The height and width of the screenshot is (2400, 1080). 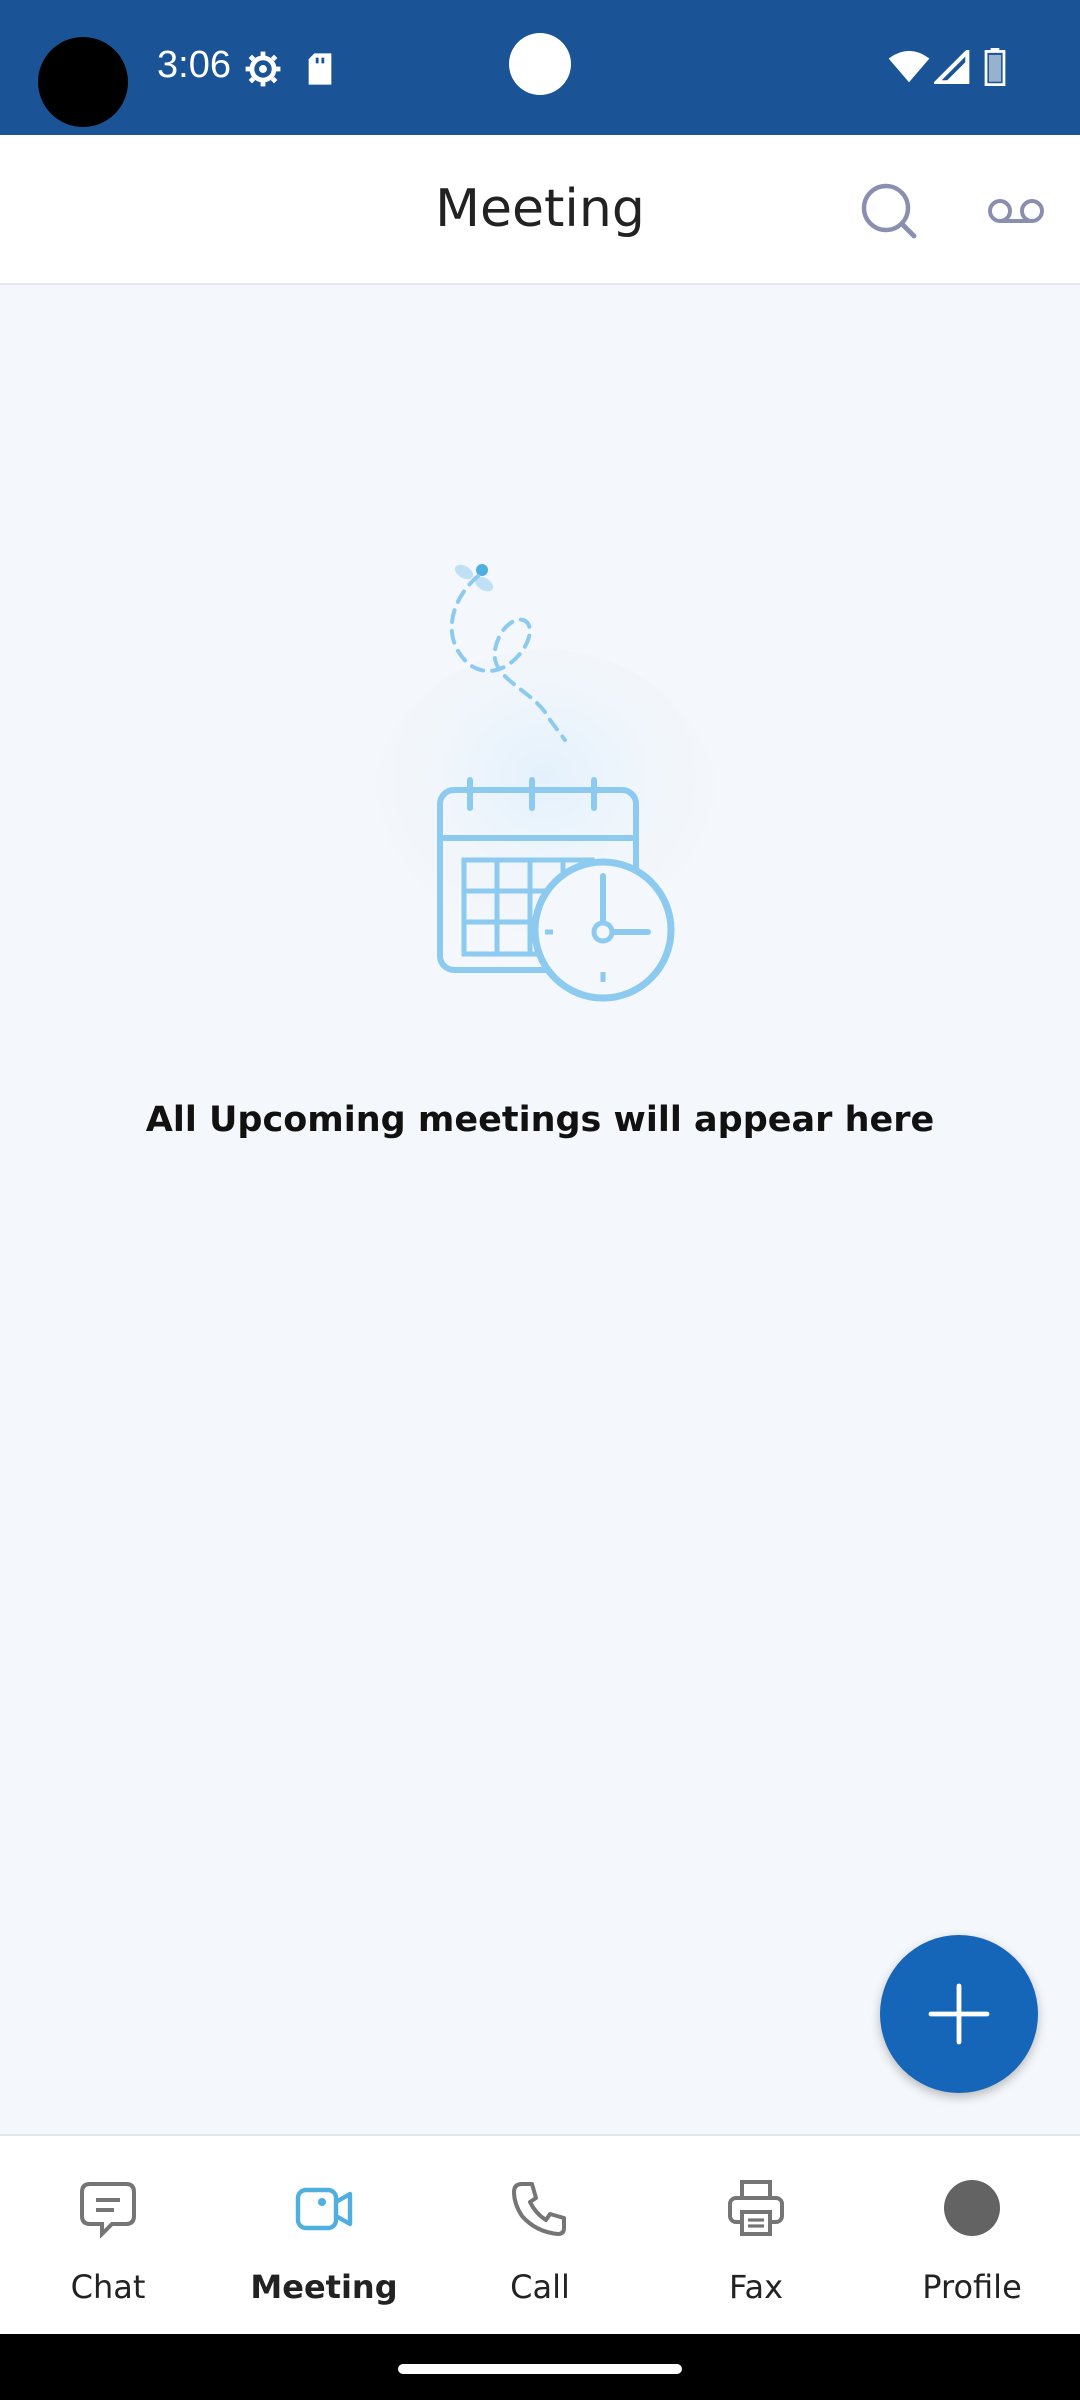 What do you see at coordinates (324, 2209) in the screenshot?
I see `video-camera-icon` at bounding box center [324, 2209].